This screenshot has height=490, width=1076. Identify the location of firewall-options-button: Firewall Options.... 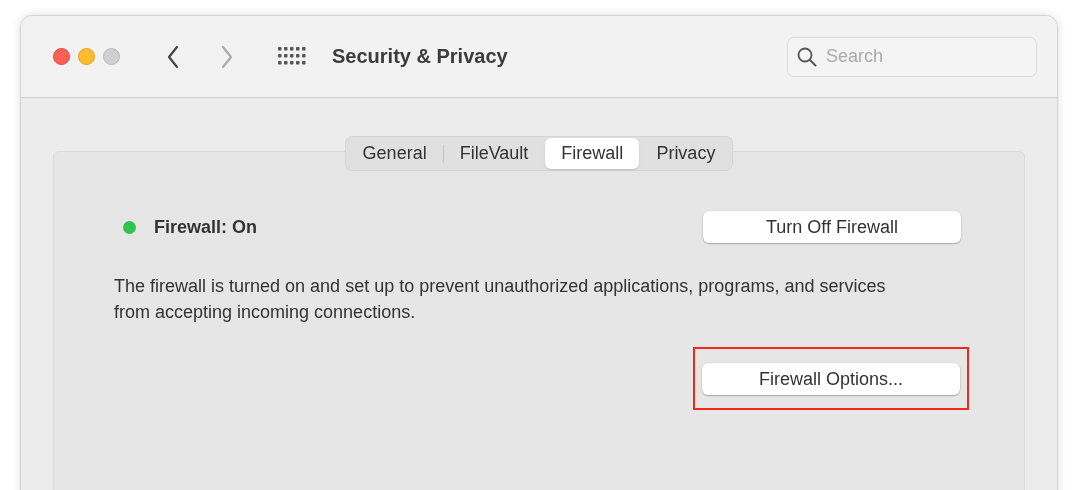
(831, 379).